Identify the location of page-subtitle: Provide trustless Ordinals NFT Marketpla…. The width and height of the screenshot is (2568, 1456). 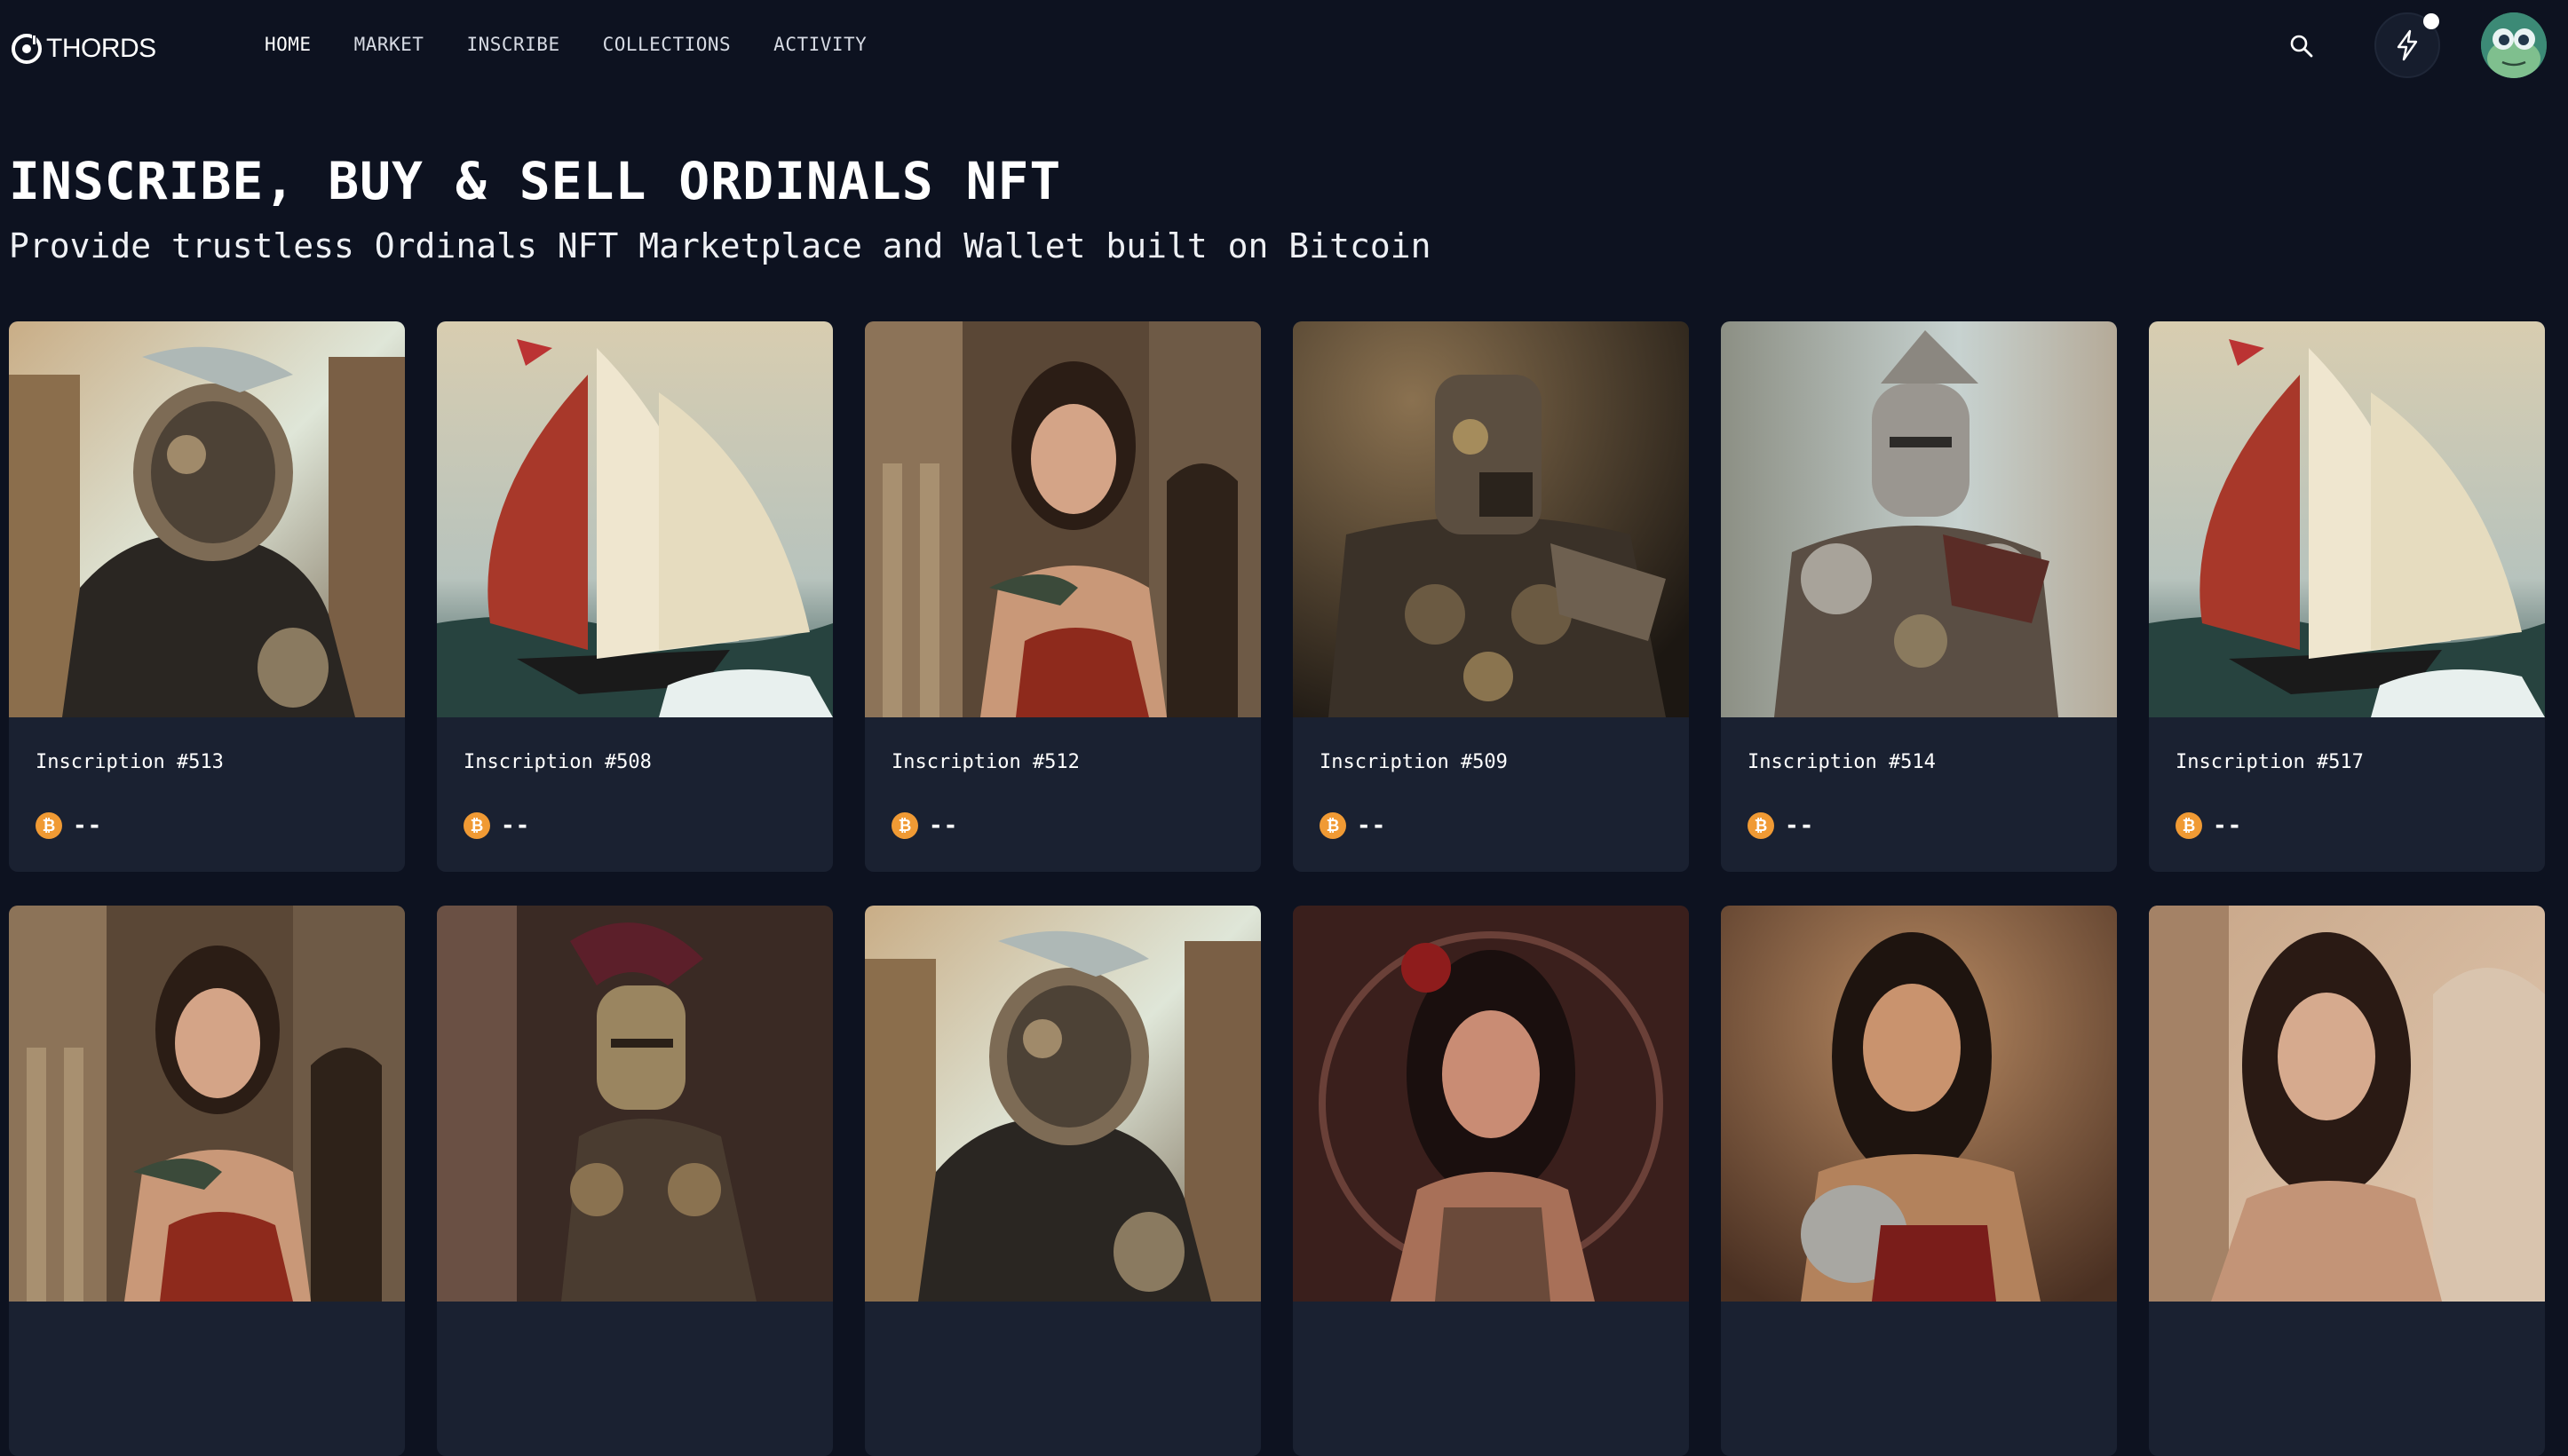
(720, 245).